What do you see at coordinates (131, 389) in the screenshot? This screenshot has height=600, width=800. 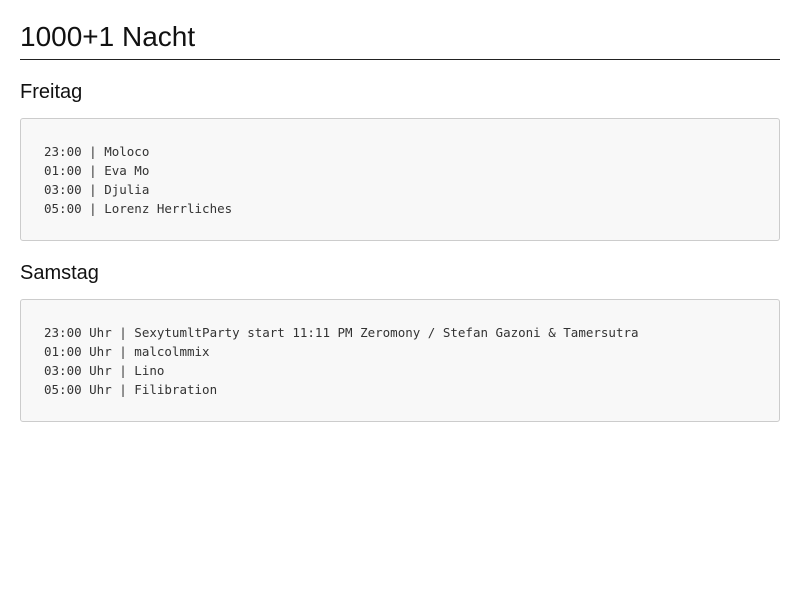 I see `schedule-line: 05:00 Uhr | Filibration` at bounding box center [131, 389].